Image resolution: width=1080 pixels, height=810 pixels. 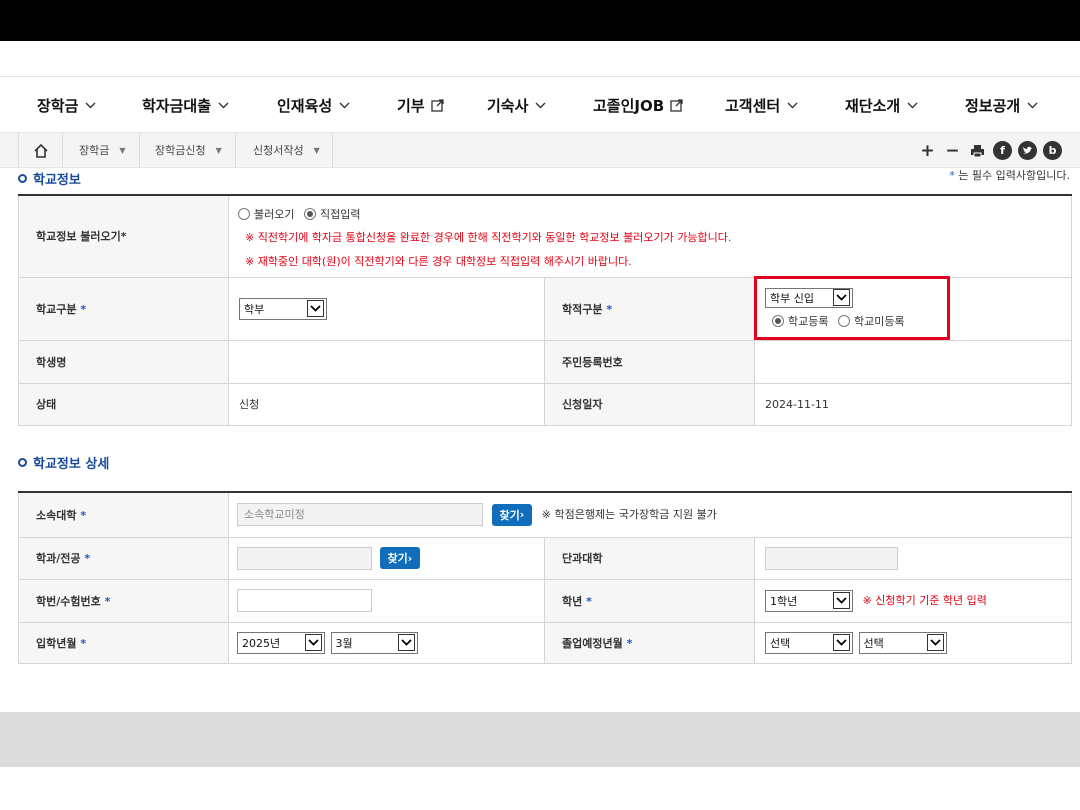 What do you see at coordinates (902, 642) in the screenshot?
I see `graduation-month-select: 선택` at bounding box center [902, 642].